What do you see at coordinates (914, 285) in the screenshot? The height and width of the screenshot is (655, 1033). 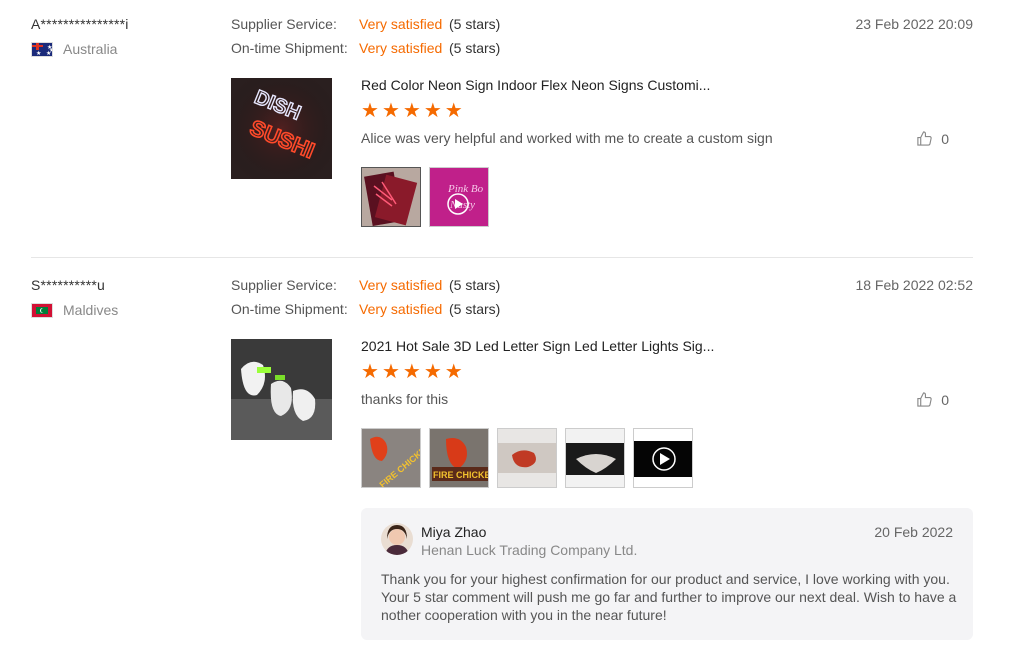 I see `review-date: 18 Feb 2022 02:52` at bounding box center [914, 285].